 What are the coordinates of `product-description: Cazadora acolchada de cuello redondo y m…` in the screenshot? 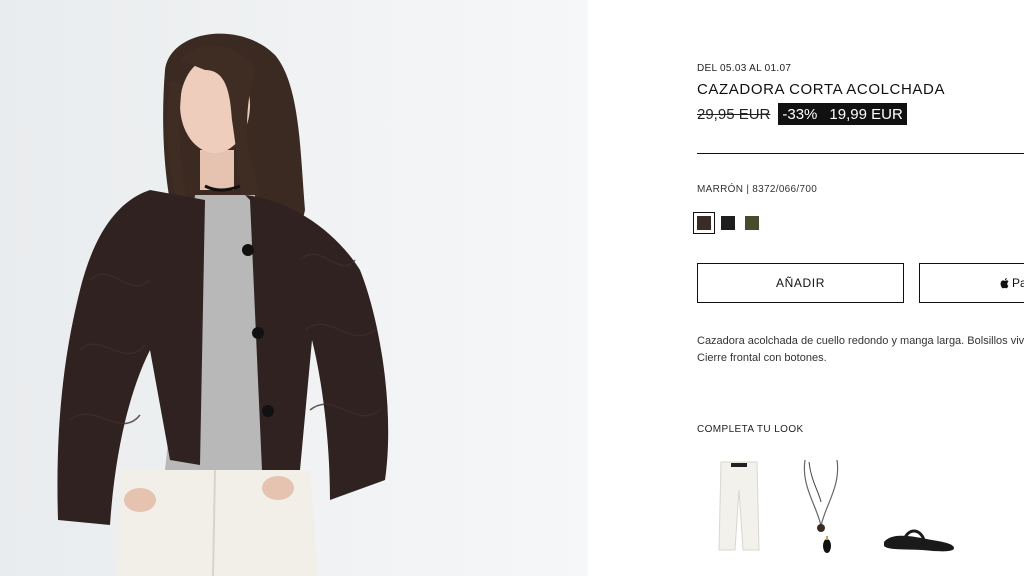 It's located at (860, 349).